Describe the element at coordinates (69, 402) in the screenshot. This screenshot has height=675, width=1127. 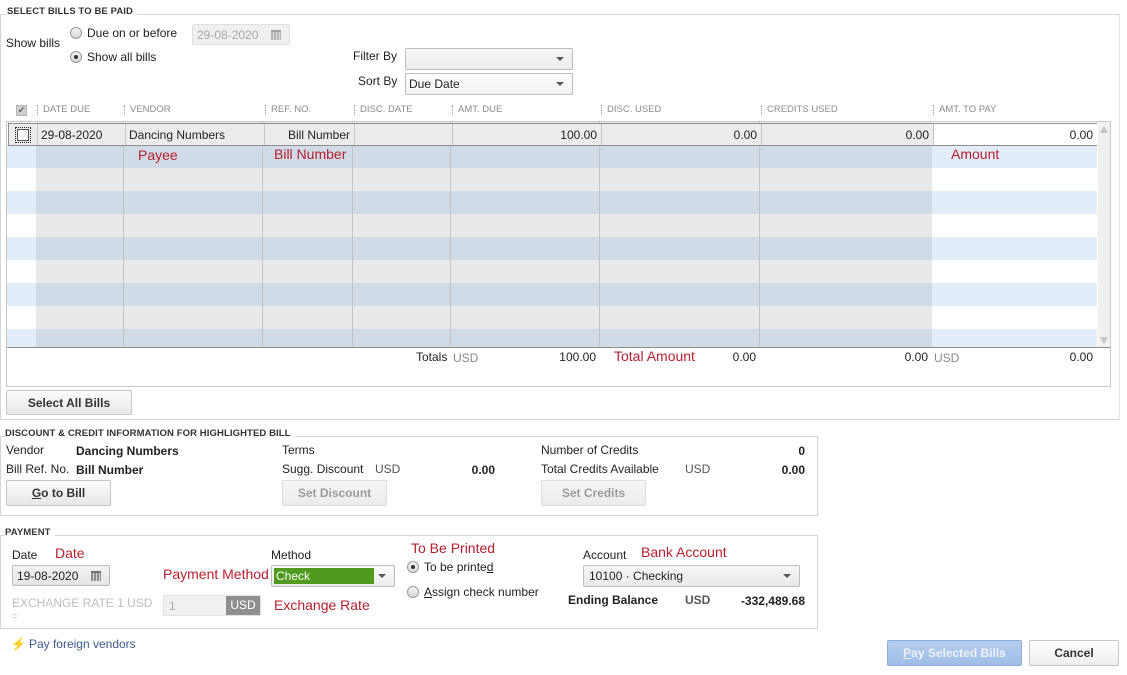
I see `select-all-bills-button: Select All Bills` at that location.